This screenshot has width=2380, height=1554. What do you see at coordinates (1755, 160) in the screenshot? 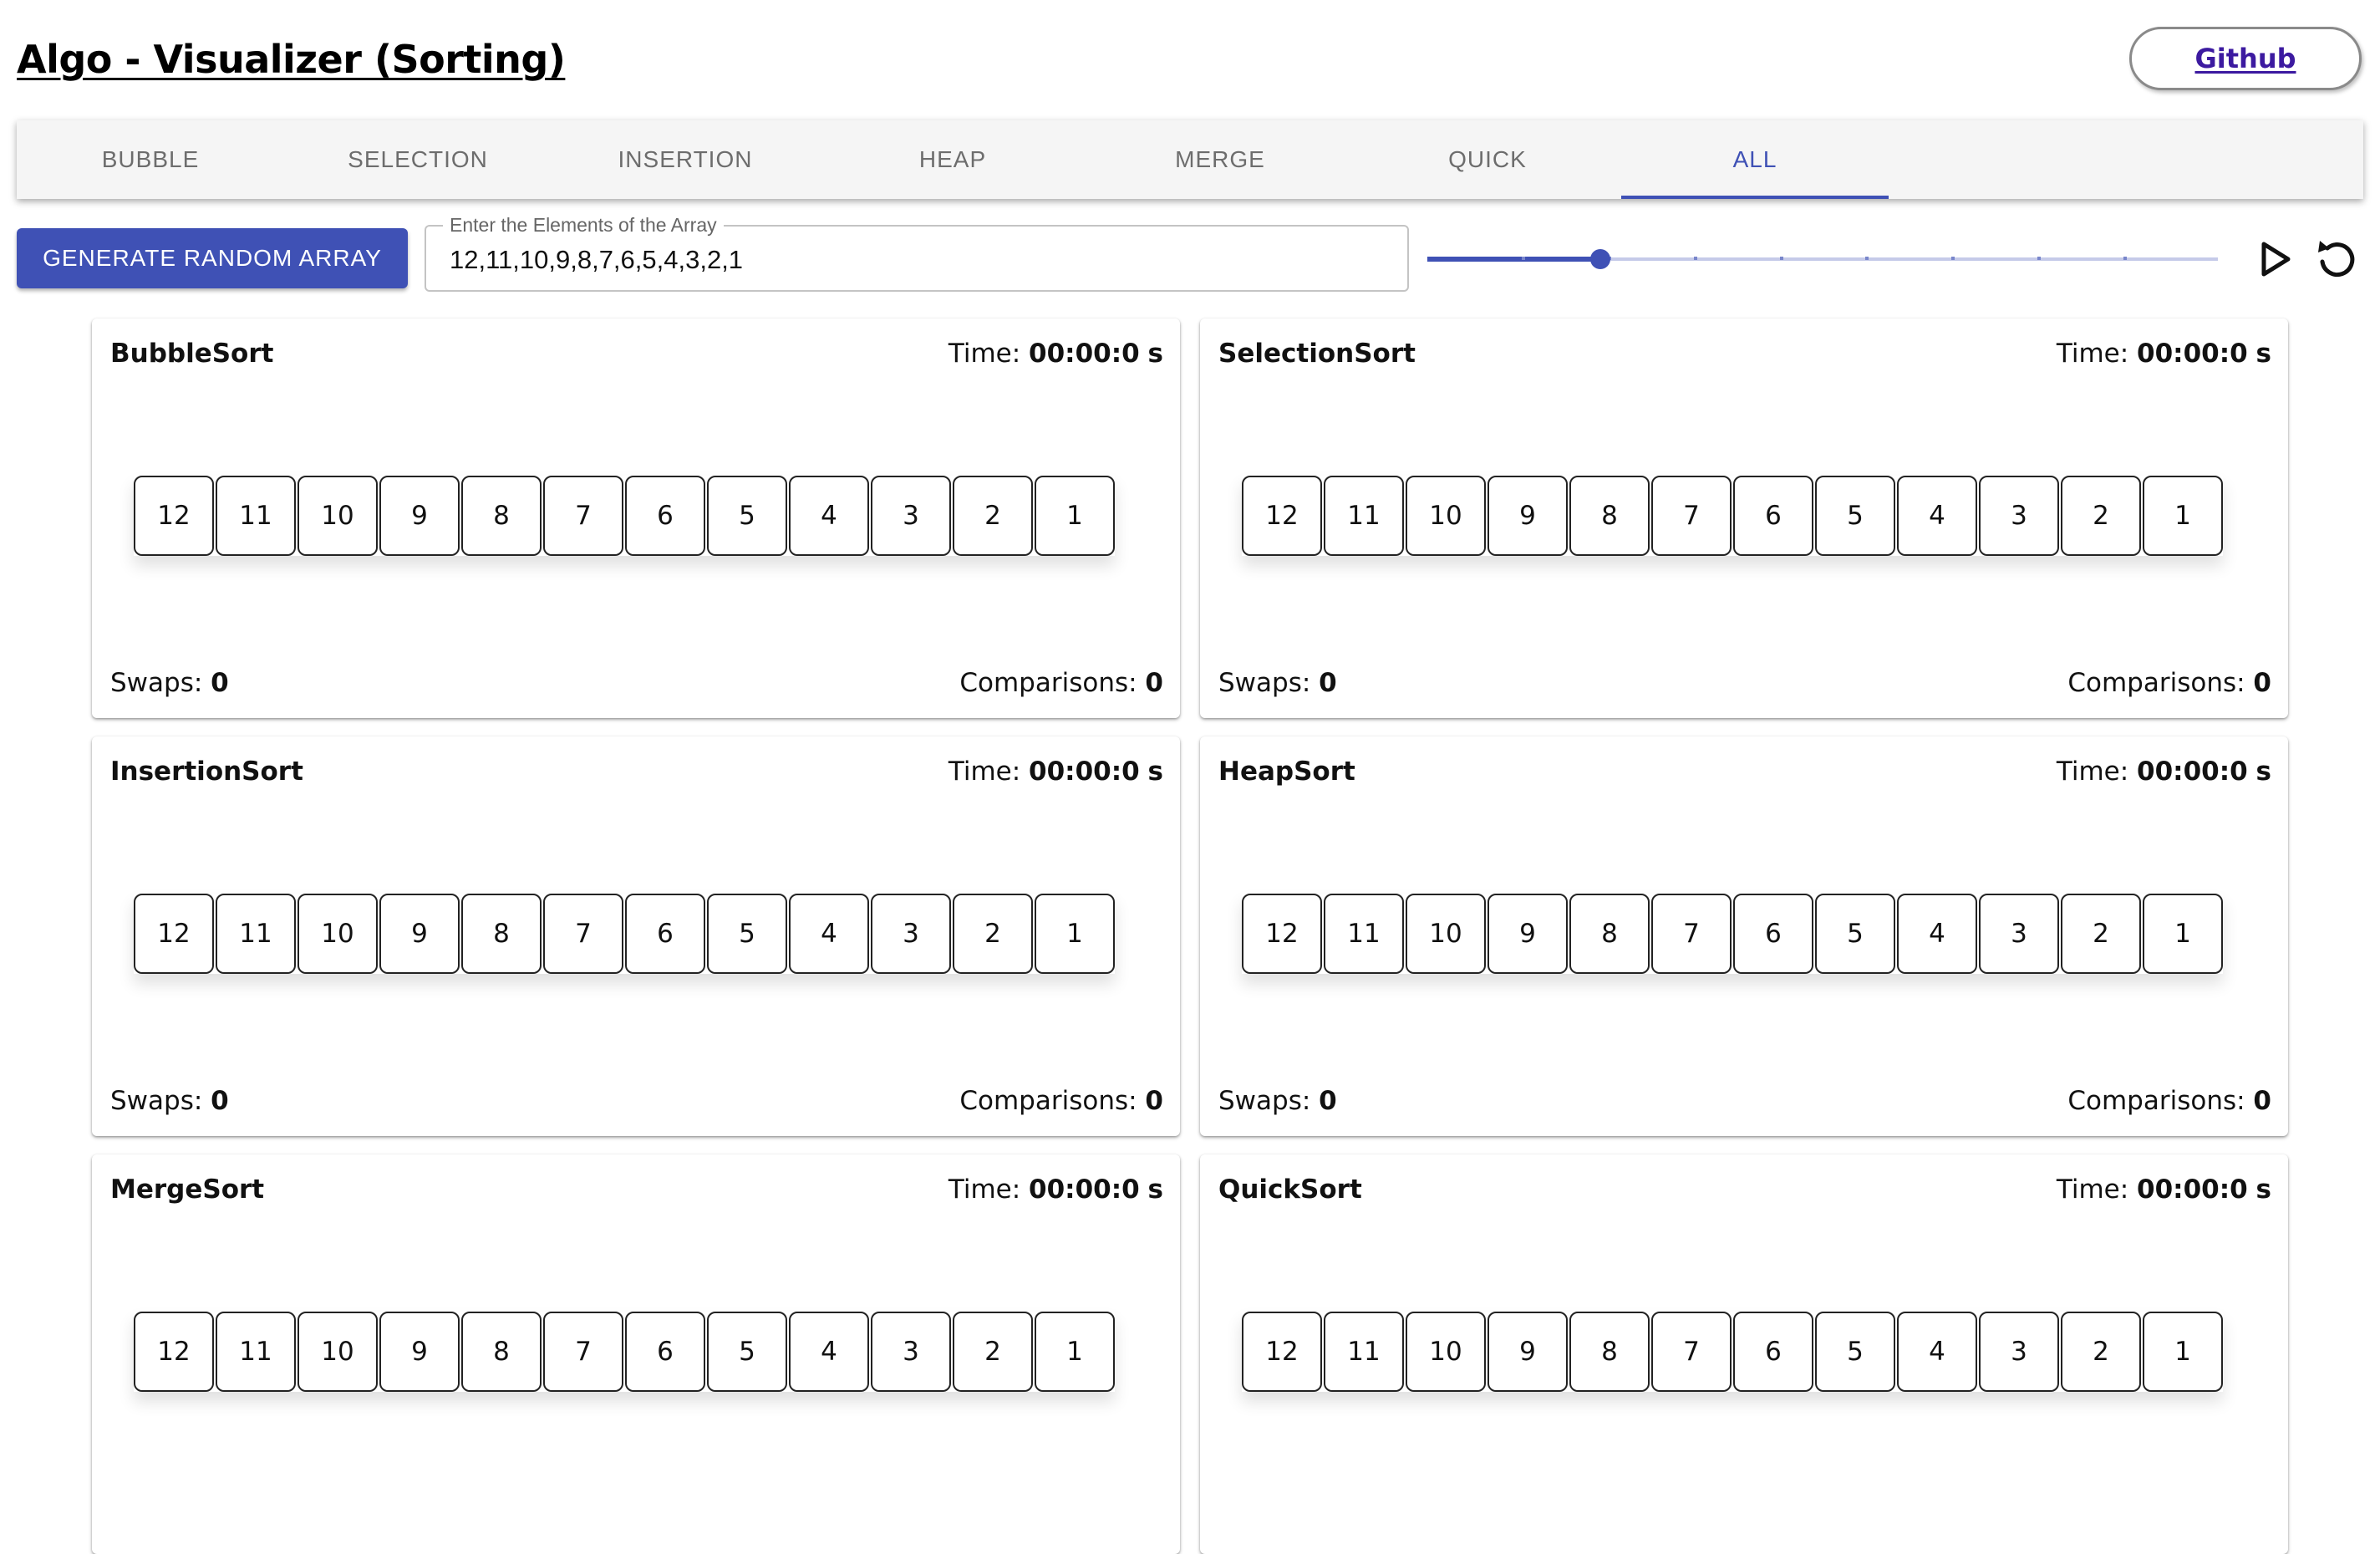
I see `tab-all: ALL` at bounding box center [1755, 160].